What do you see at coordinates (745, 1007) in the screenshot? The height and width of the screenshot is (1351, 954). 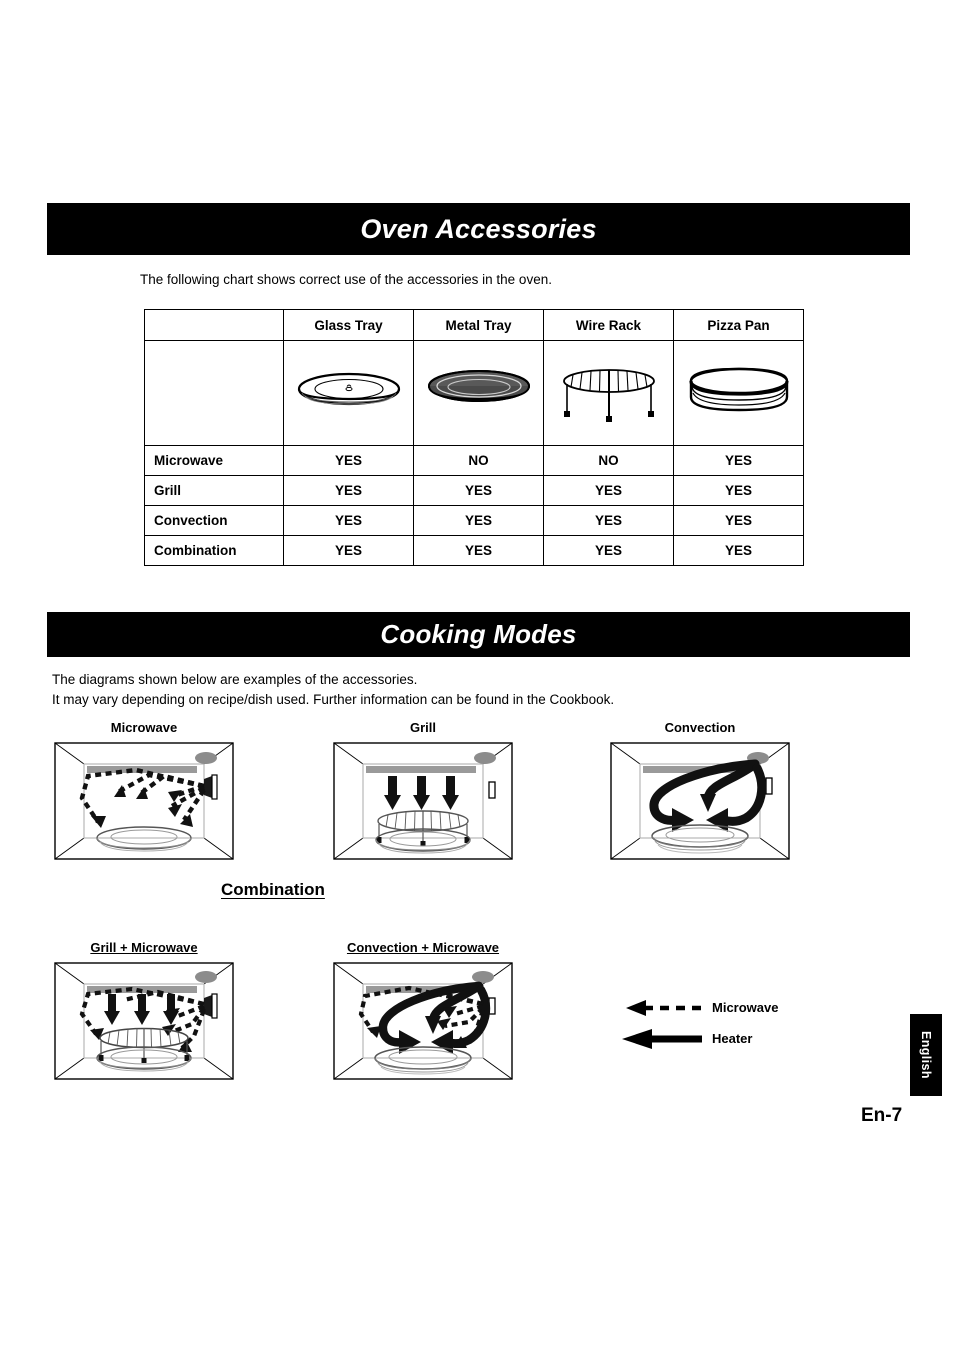 I see `legend-label-microwave: Microwave` at bounding box center [745, 1007].